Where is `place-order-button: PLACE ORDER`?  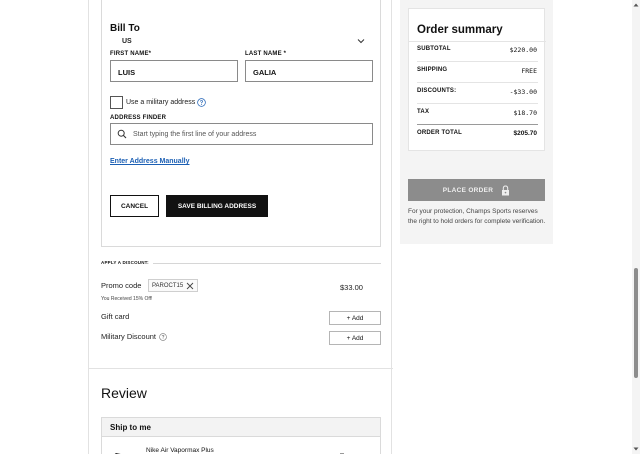 place-order-button: PLACE ORDER is located at coordinates (476, 190).